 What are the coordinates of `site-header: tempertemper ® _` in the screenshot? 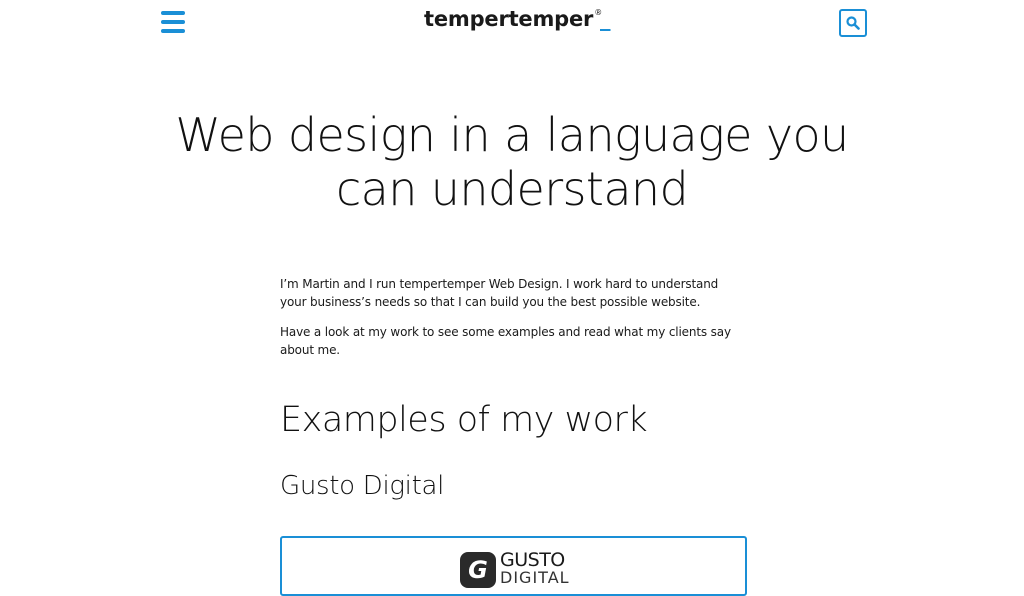 It's located at (512, 25).